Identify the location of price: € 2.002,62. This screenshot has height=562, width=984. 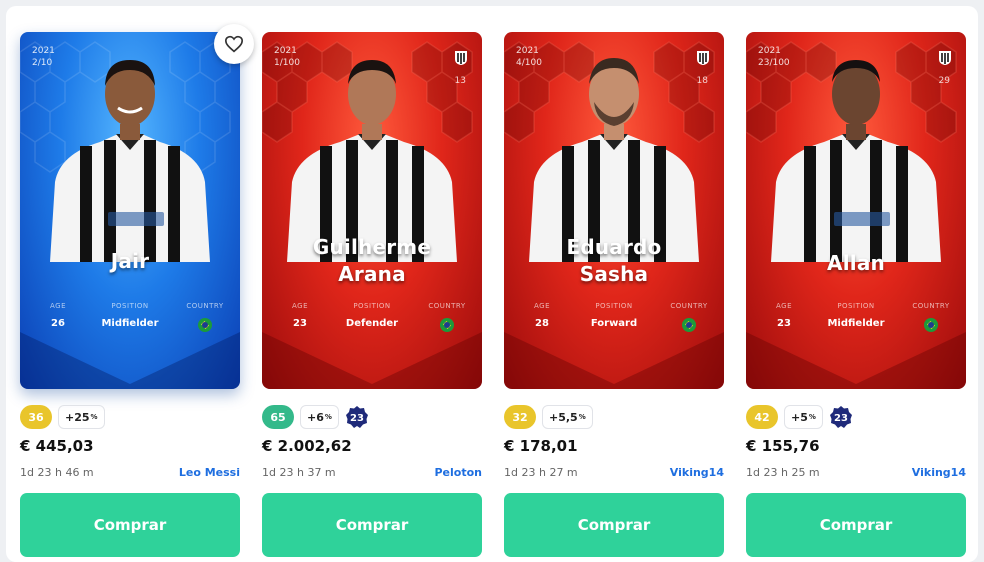
(307, 446).